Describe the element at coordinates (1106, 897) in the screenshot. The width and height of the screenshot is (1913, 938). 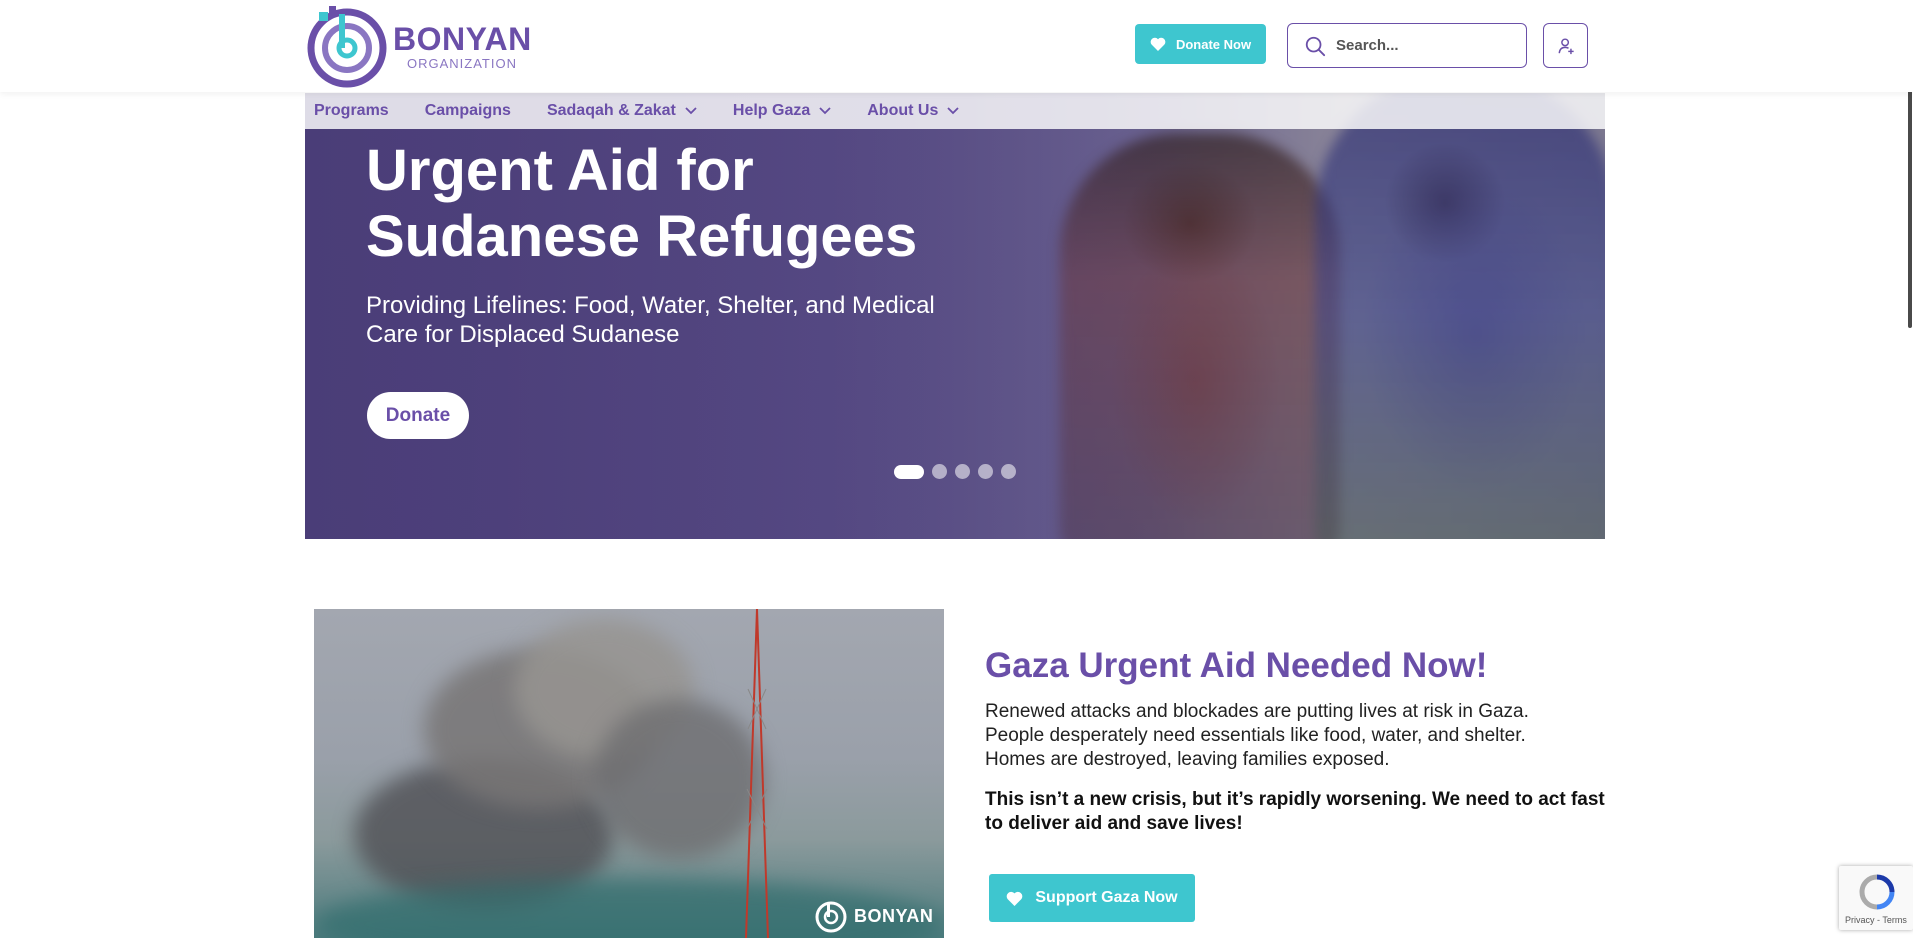
I see `support-gaza-label: Support Gaza Now` at that location.